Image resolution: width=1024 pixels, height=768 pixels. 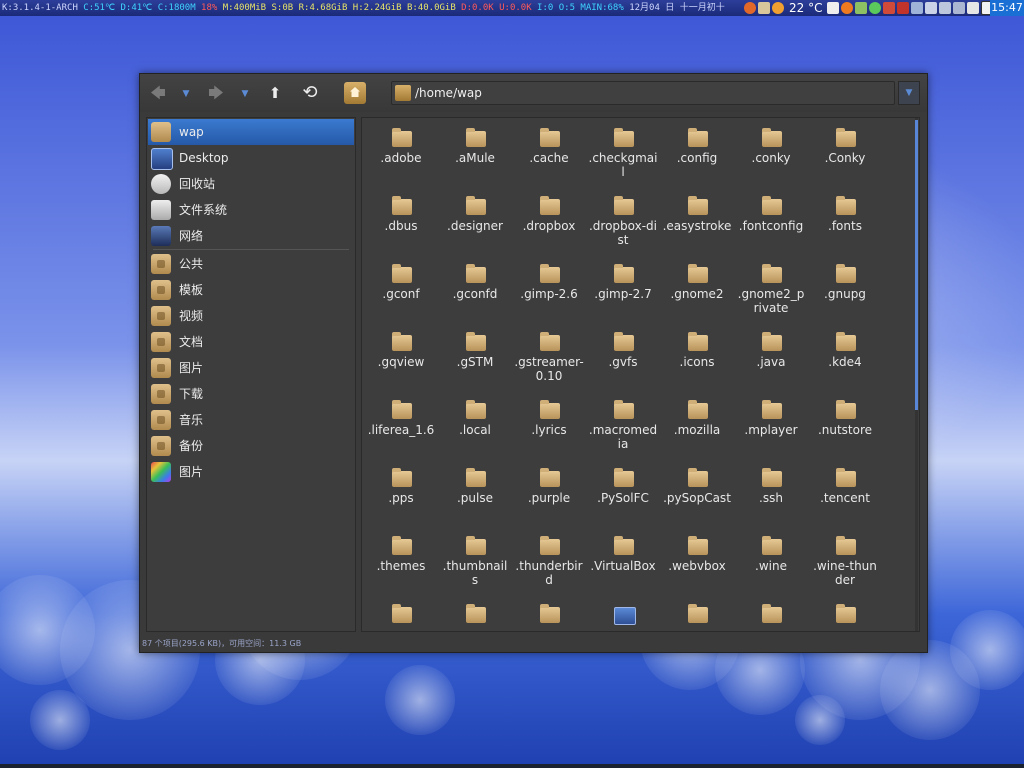 What do you see at coordinates (623, 153) in the screenshot?
I see `file-item: .checkgmail` at bounding box center [623, 153].